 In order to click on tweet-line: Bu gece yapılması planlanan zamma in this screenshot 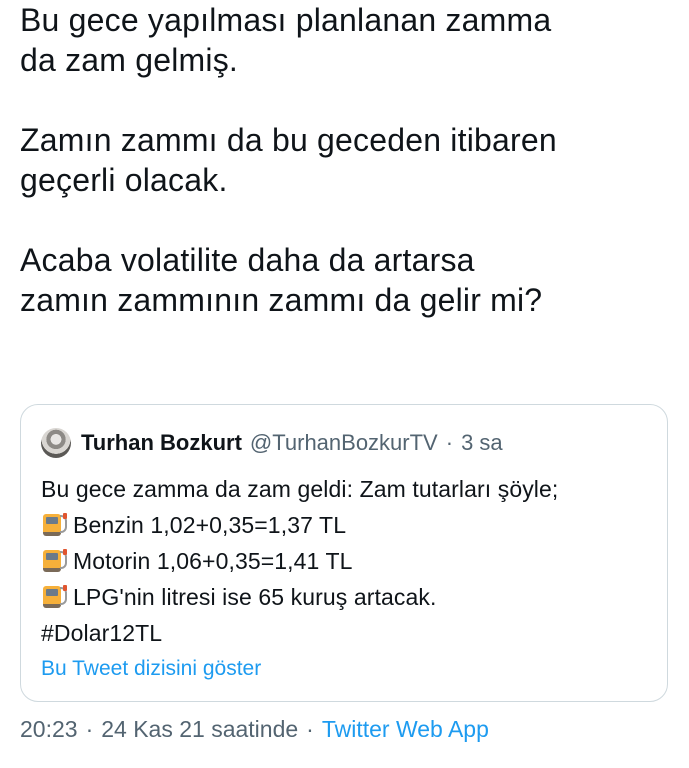, I will do `click(286, 20)`.